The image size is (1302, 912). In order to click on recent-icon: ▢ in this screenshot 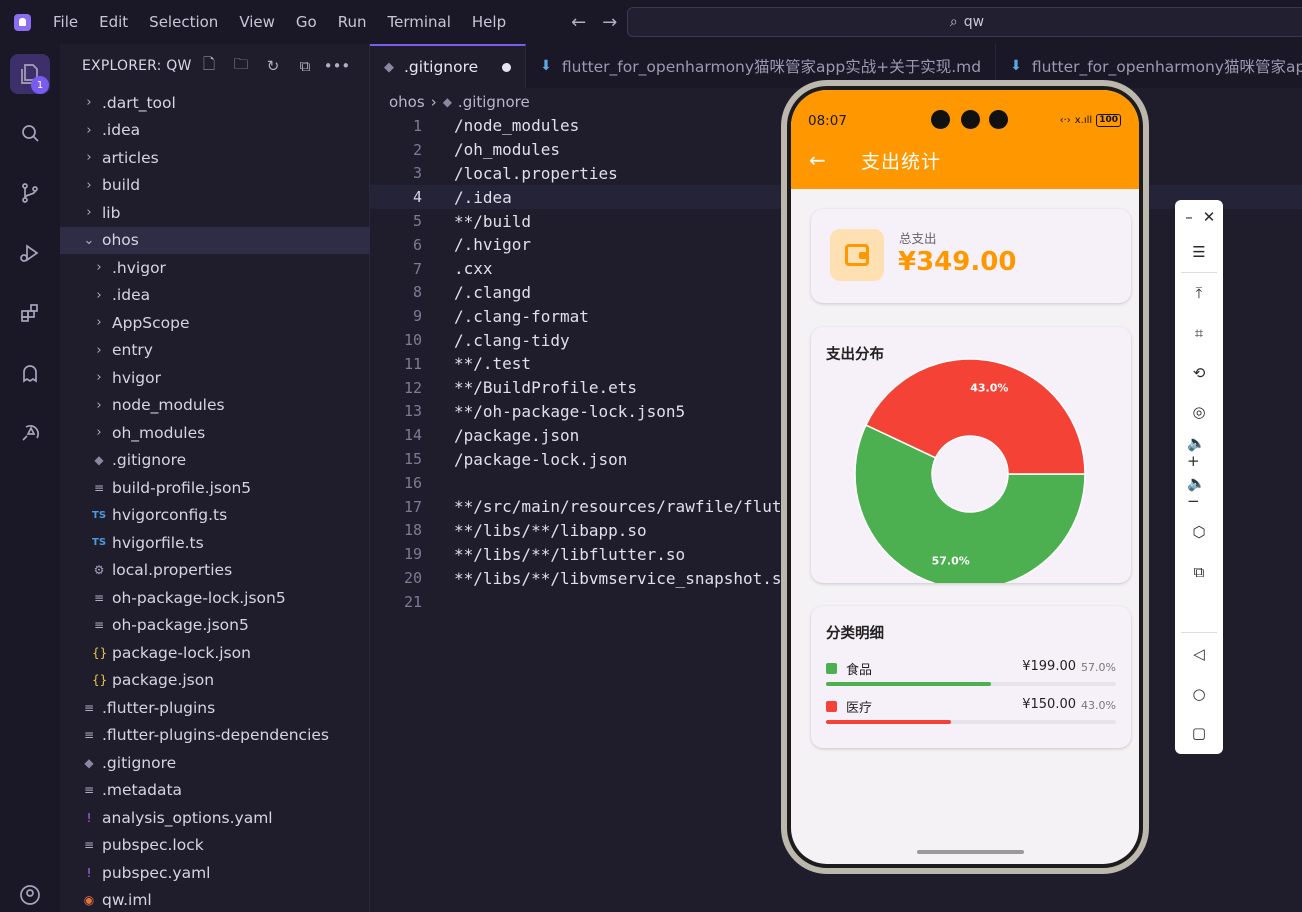, I will do `click(1199, 733)`.